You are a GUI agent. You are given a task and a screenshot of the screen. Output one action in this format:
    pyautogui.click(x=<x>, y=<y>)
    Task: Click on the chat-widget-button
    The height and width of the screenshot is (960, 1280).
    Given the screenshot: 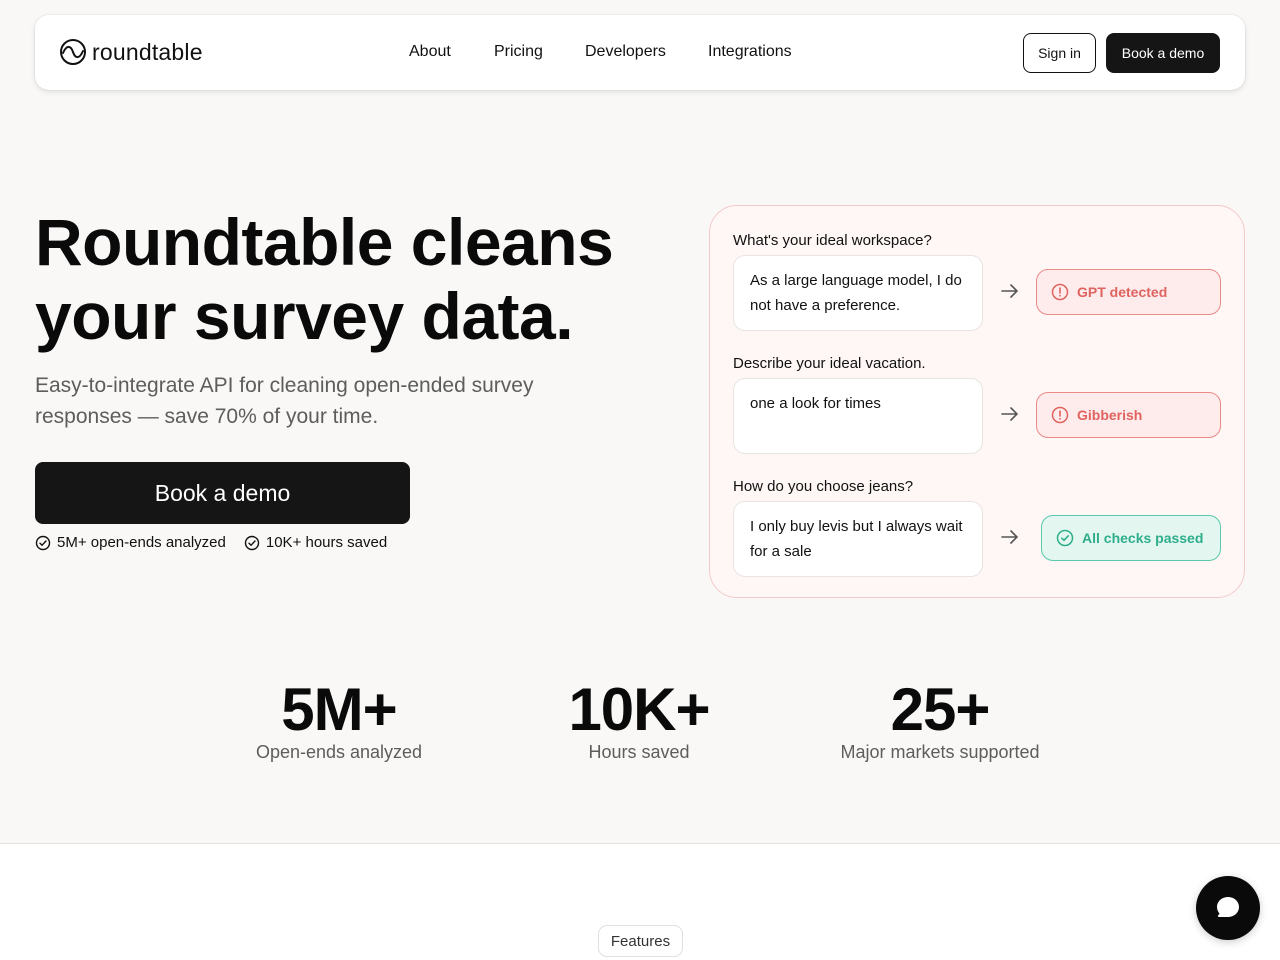 What is the action you would take?
    pyautogui.click(x=1228, y=908)
    